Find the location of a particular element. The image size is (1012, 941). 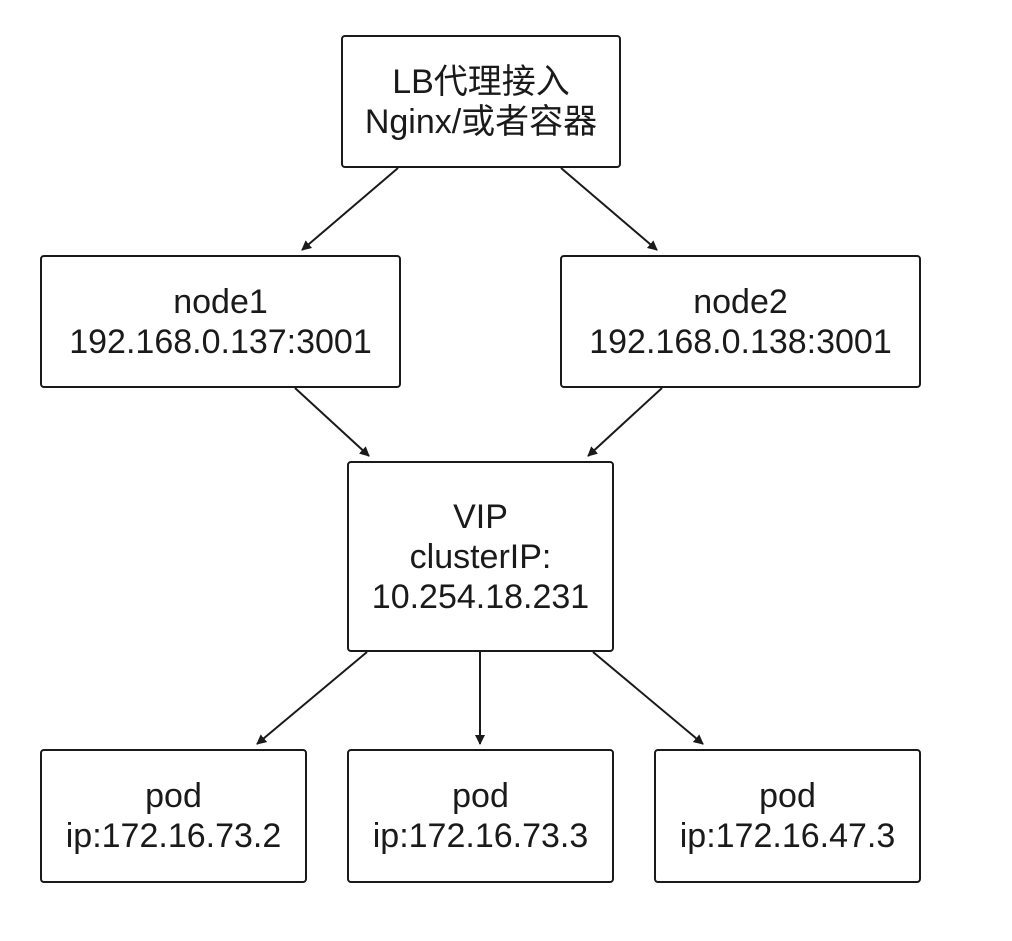

node1-address: 192.168.0.137:3001 is located at coordinates (220, 341).